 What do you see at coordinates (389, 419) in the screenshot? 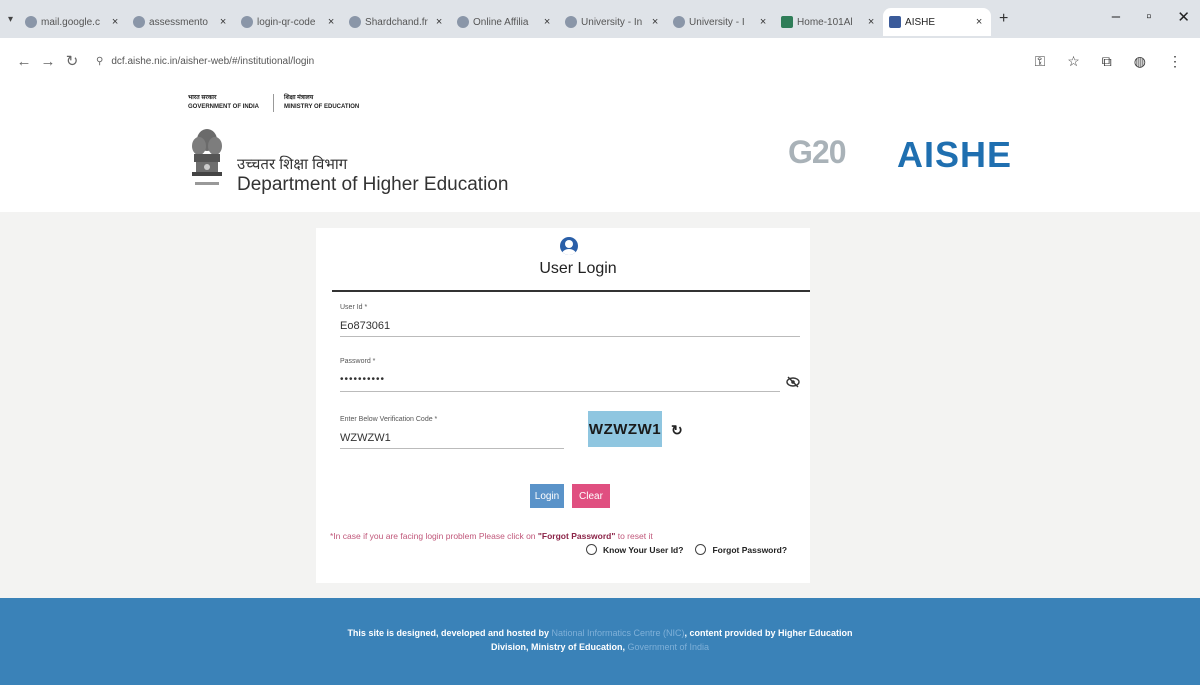
I see `captcha-label: Enter Below Verification Code *` at bounding box center [389, 419].